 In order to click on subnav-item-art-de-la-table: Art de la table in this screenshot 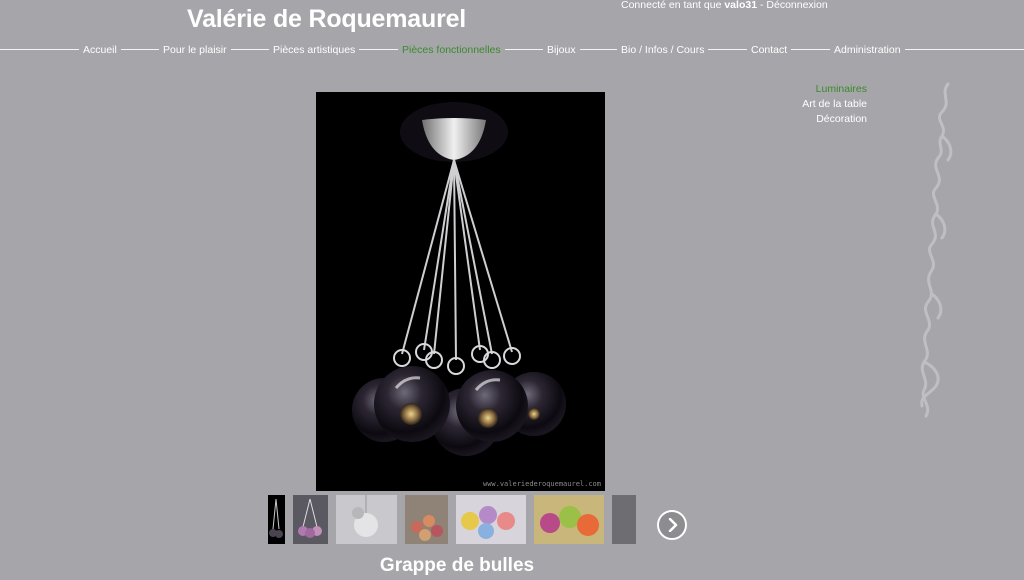, I will do `click(834, 104)`.